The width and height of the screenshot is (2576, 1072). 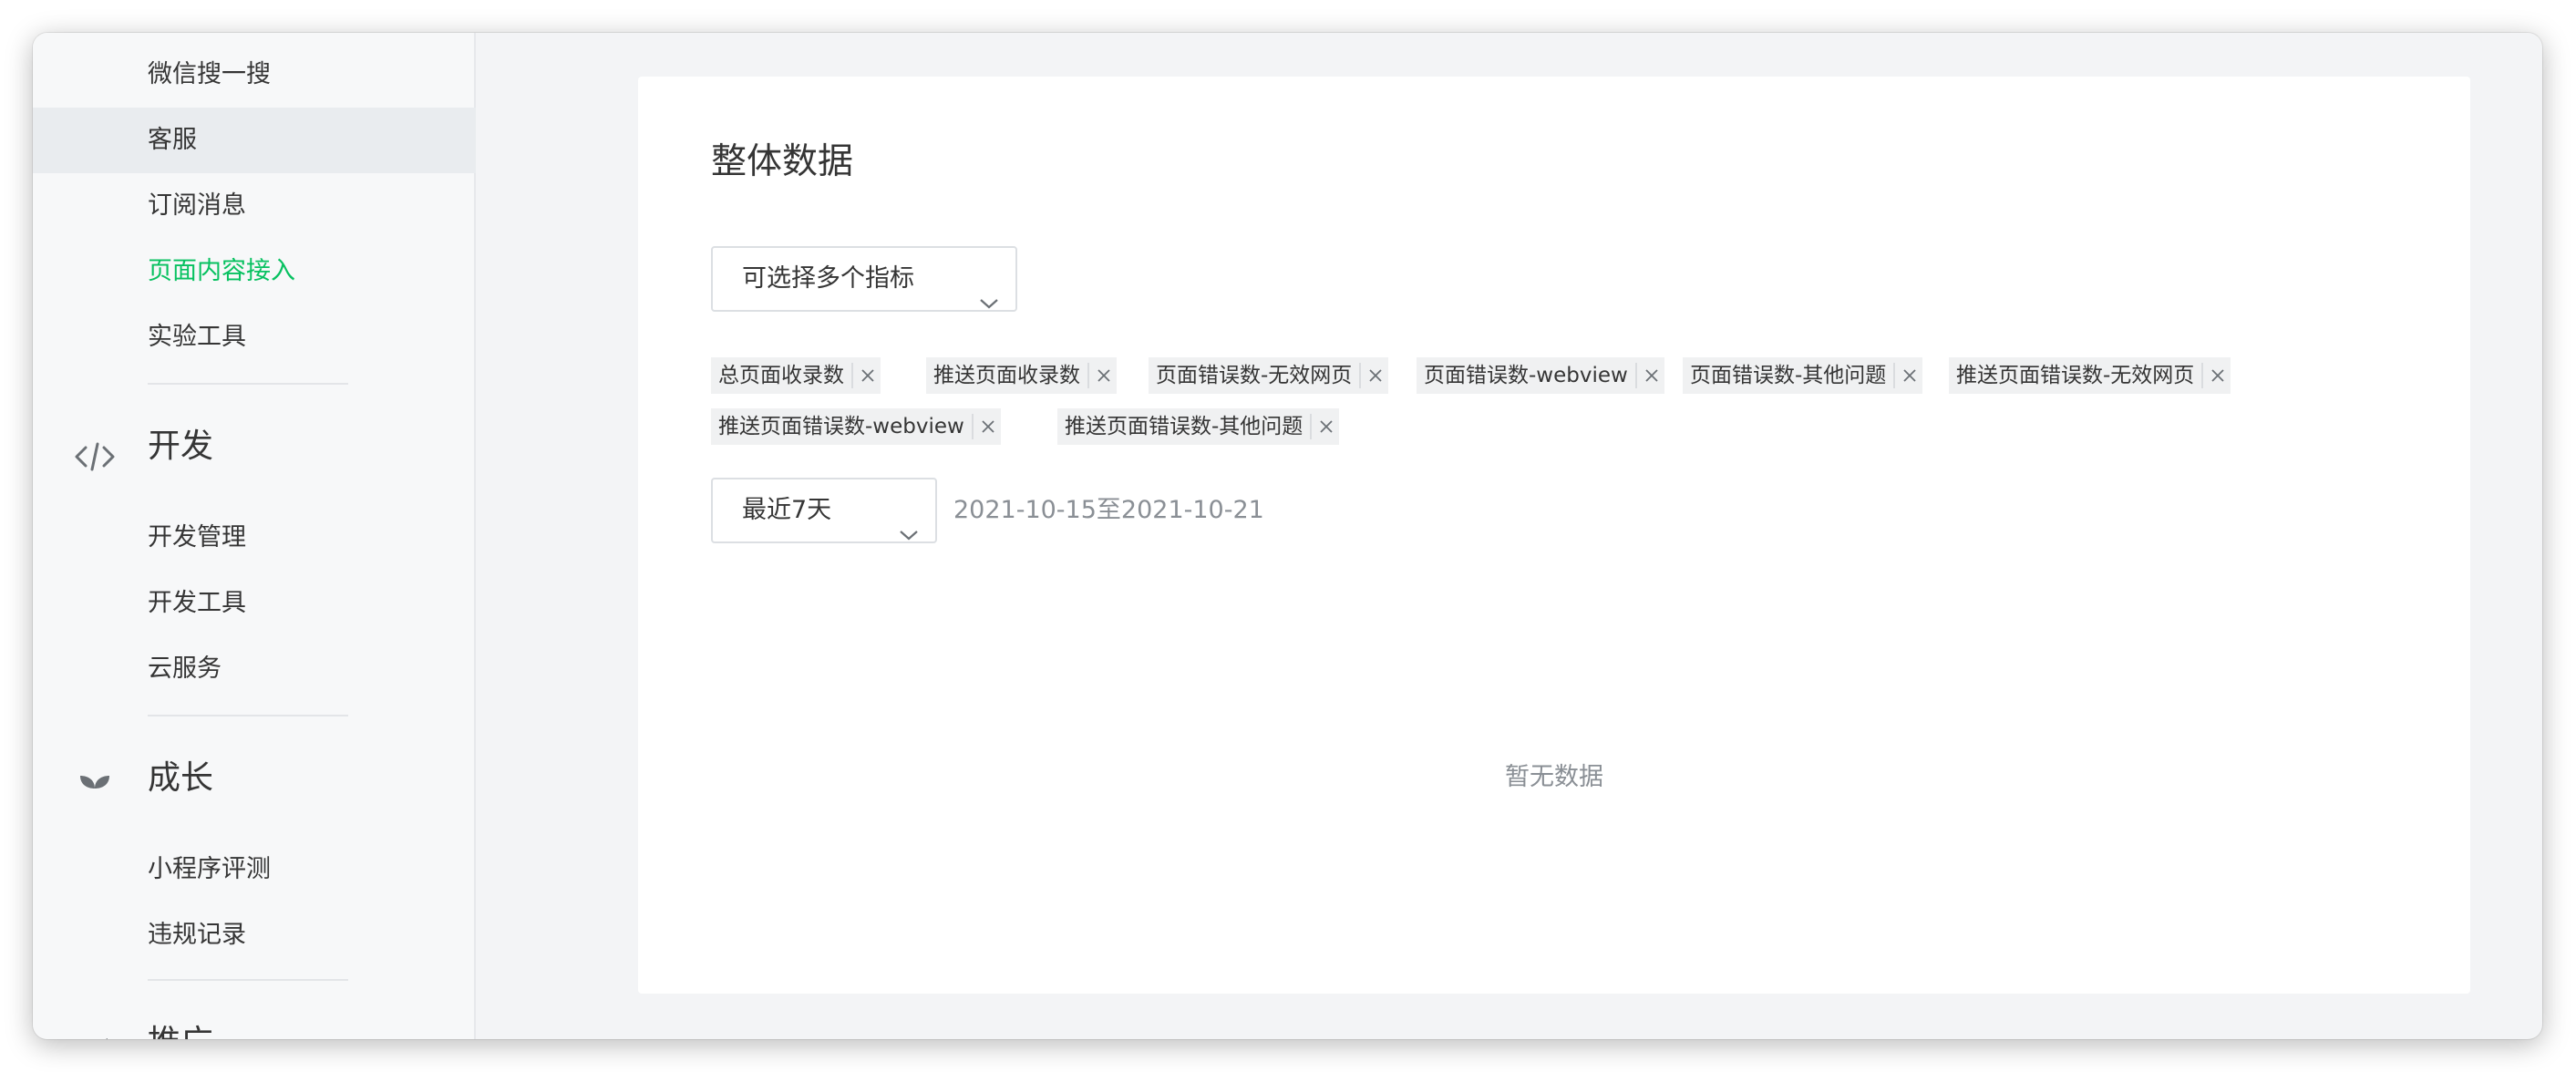 I want to click on sidebar-item-mini-program-review: 小程序评测, so click(x=254, y=869).